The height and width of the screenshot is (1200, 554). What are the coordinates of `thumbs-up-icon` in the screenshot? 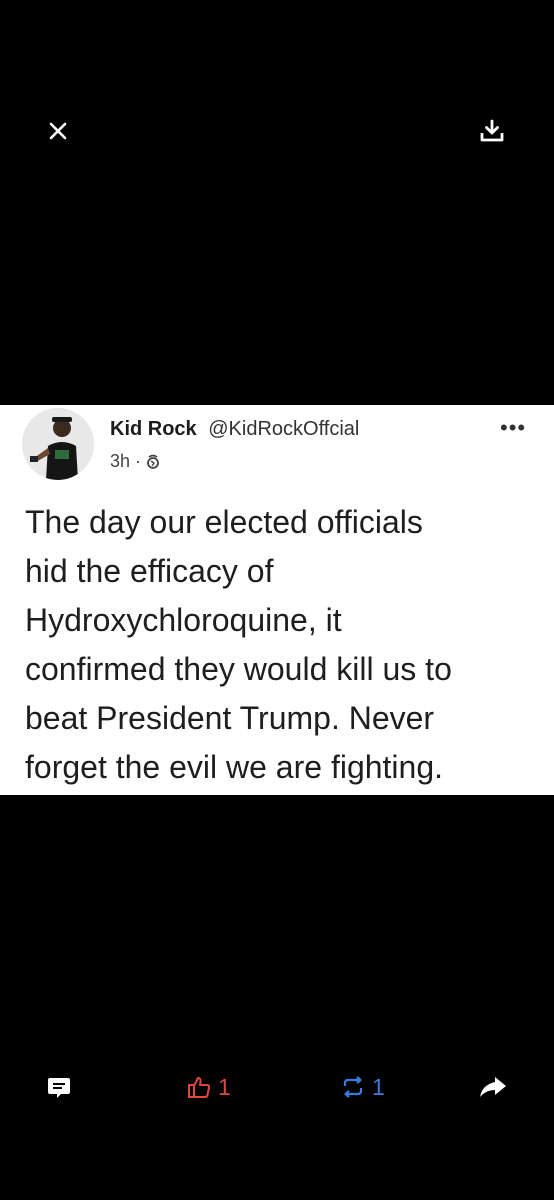 It's located at (199, 1087).